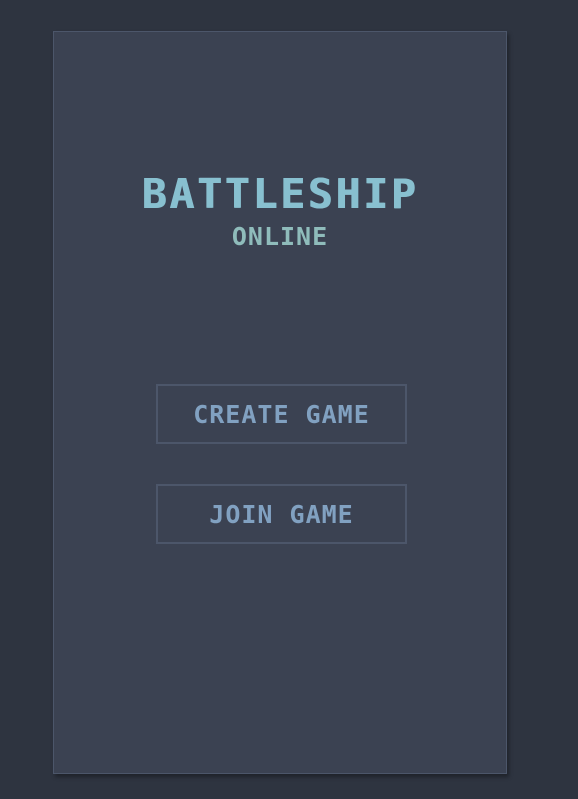 The height and width of the screenshot is (799, 578). Describe the element at coordinates (280, 236) in the screenshot. I see `game-subtitle: ONLINE` at that location.